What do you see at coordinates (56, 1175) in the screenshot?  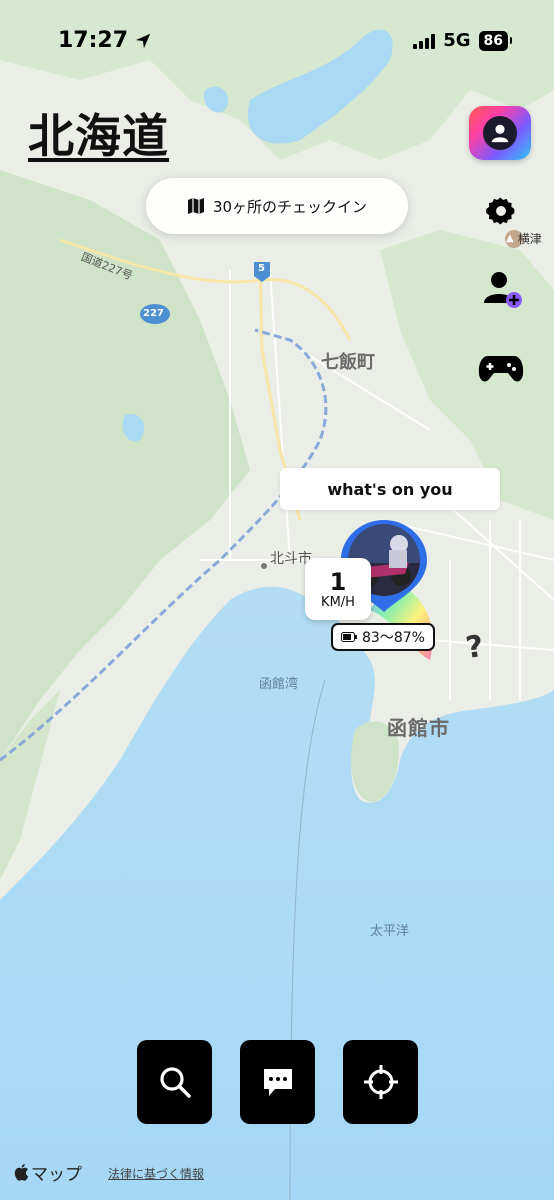 I see `maps-label: マップ` at bounding box center [56, 1175].